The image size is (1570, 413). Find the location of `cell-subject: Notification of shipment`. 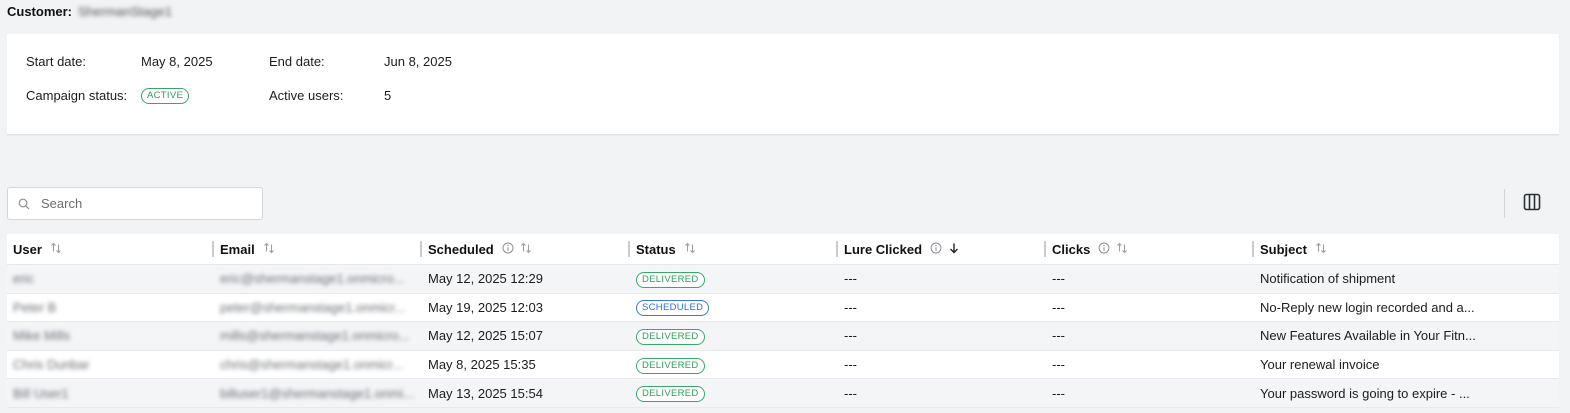

cell-subject: Notification of shipment is located at coordinates (1328, 279).